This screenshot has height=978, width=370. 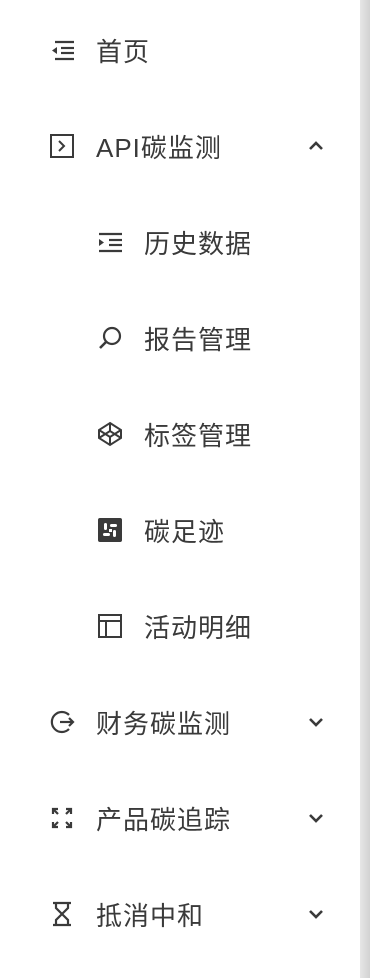 What do you see at coordinates (62, 818) in the screenshot?
I see `fullscreen-icon` at bounding box center [62, 818].